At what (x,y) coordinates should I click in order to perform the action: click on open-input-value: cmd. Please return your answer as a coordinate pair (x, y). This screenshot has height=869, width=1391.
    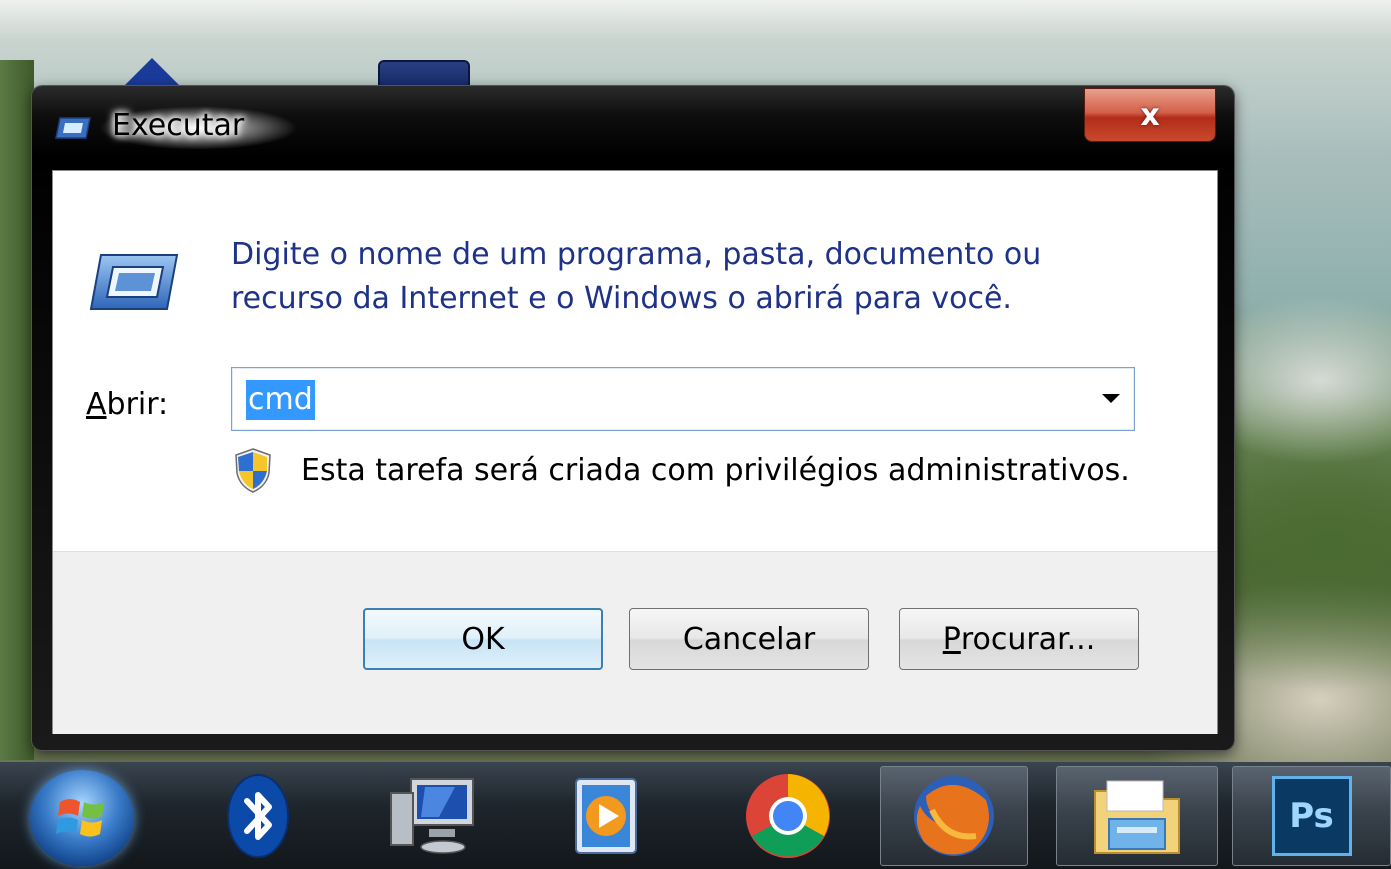
    Looking at the image, I should click on (280, 400).